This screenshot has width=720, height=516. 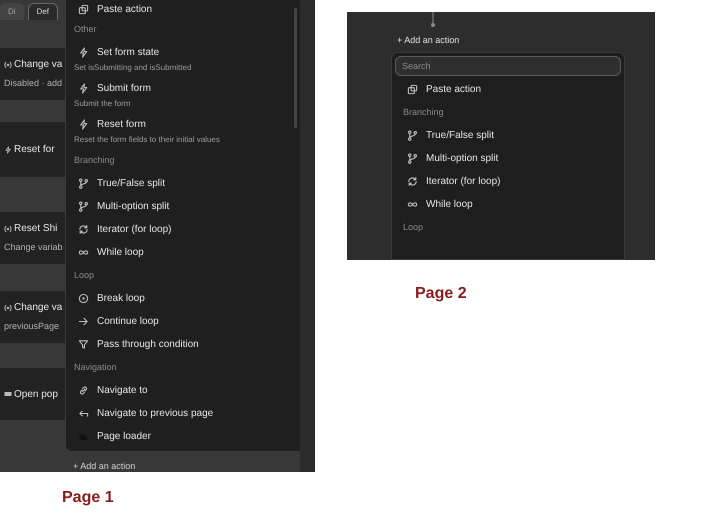 What do you see at coordinates (183, 390) in the screenshot?
I see `menu-item: Navigate to` at bounding box center [183, 390].